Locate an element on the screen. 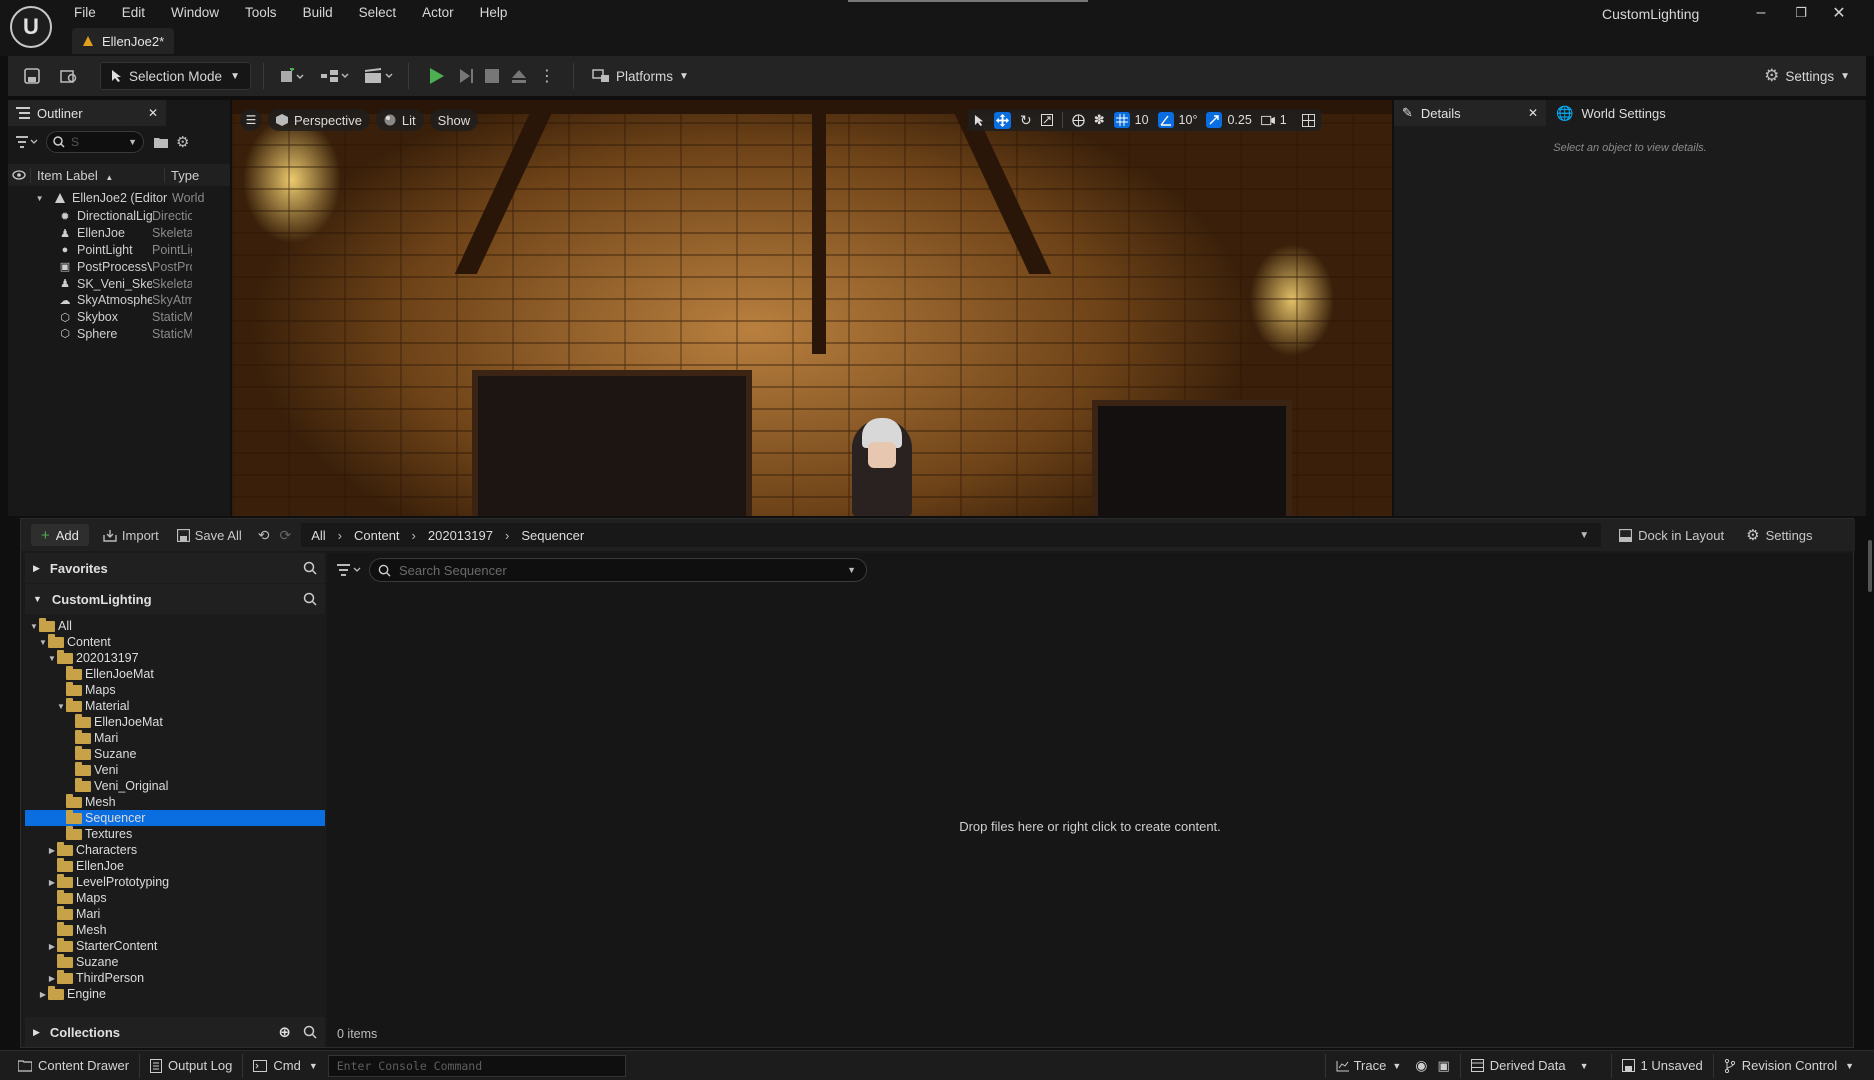 This screenshot has width=1874, height=1080. menu-tools: Tools is located at coordinates (261, 12).